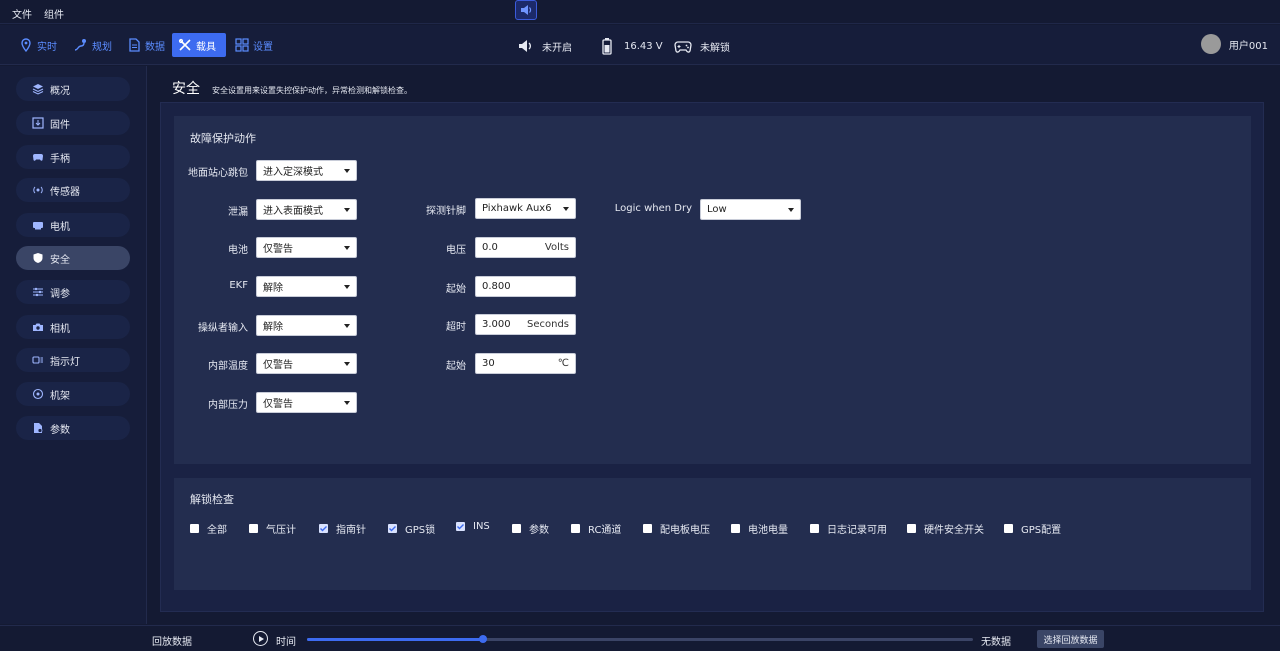 The image size is (1280, 651). I want to click on page-header: 安全 安全设置用来设置失控保护动作，异常检测和解锁检查。, so click(292, 88).